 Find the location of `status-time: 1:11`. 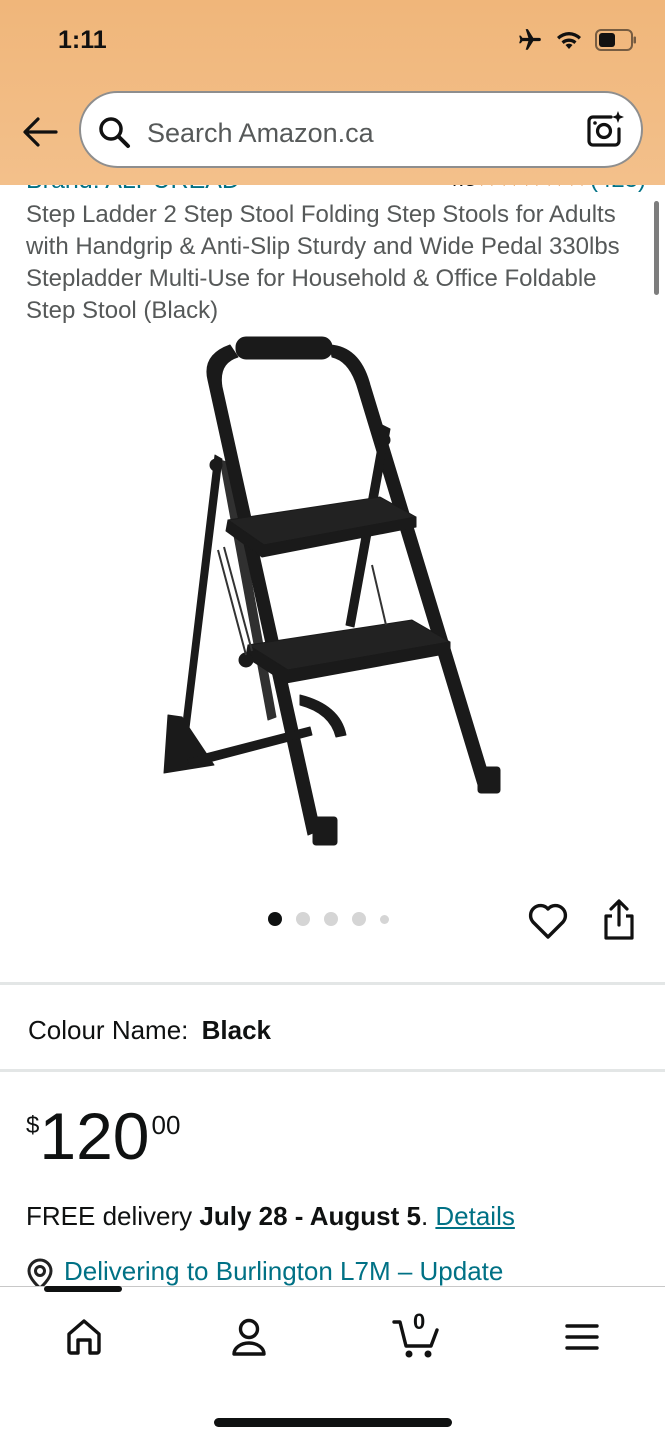

status-time: 1:11 is located at coordinates (82, 40).